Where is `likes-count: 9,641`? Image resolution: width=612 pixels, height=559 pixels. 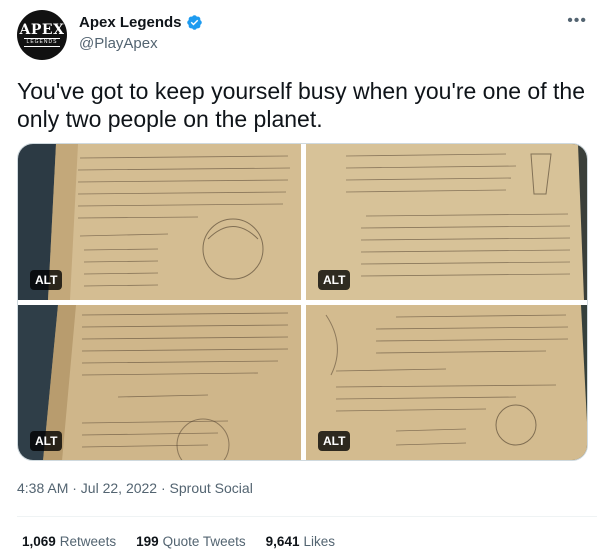
likes-count: 9,641 is located at coordinates (282, 541).